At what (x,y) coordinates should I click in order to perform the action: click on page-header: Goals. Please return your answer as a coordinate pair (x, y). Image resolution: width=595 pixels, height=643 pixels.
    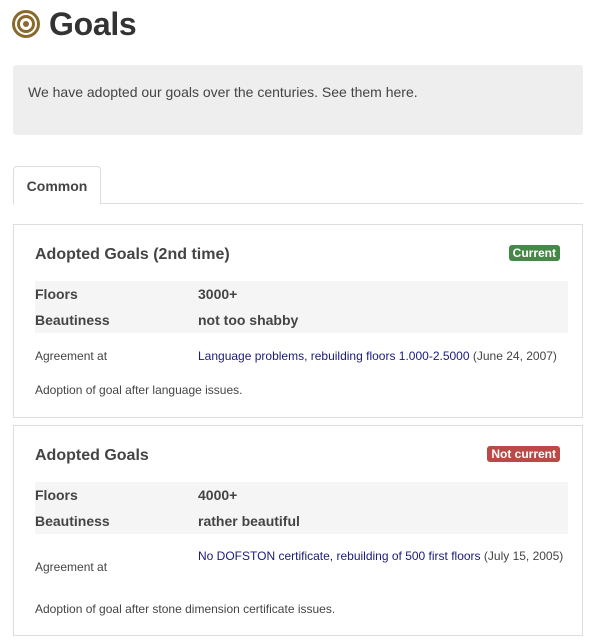
    Looking at the image, I should click on (74, 24).